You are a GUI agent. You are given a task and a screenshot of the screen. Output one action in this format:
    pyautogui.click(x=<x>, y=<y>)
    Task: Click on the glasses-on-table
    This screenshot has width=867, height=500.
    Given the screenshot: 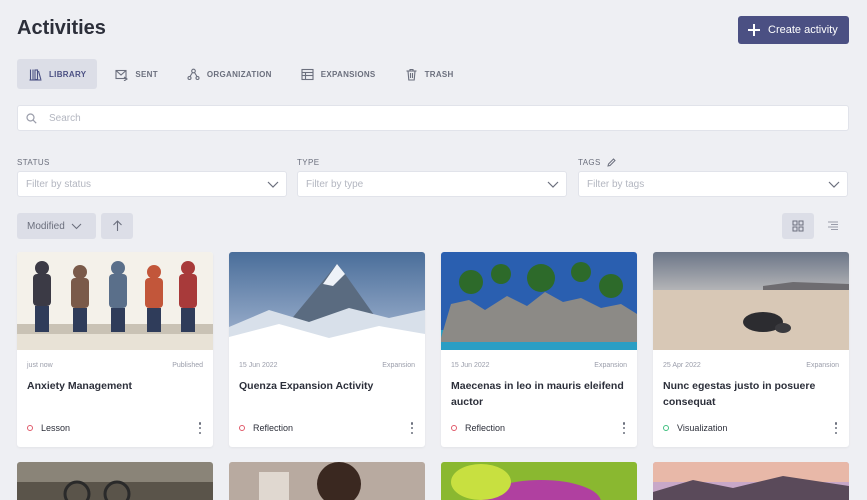 What is the action you would take?
    pyautogui.click(x=115, y=481)
    